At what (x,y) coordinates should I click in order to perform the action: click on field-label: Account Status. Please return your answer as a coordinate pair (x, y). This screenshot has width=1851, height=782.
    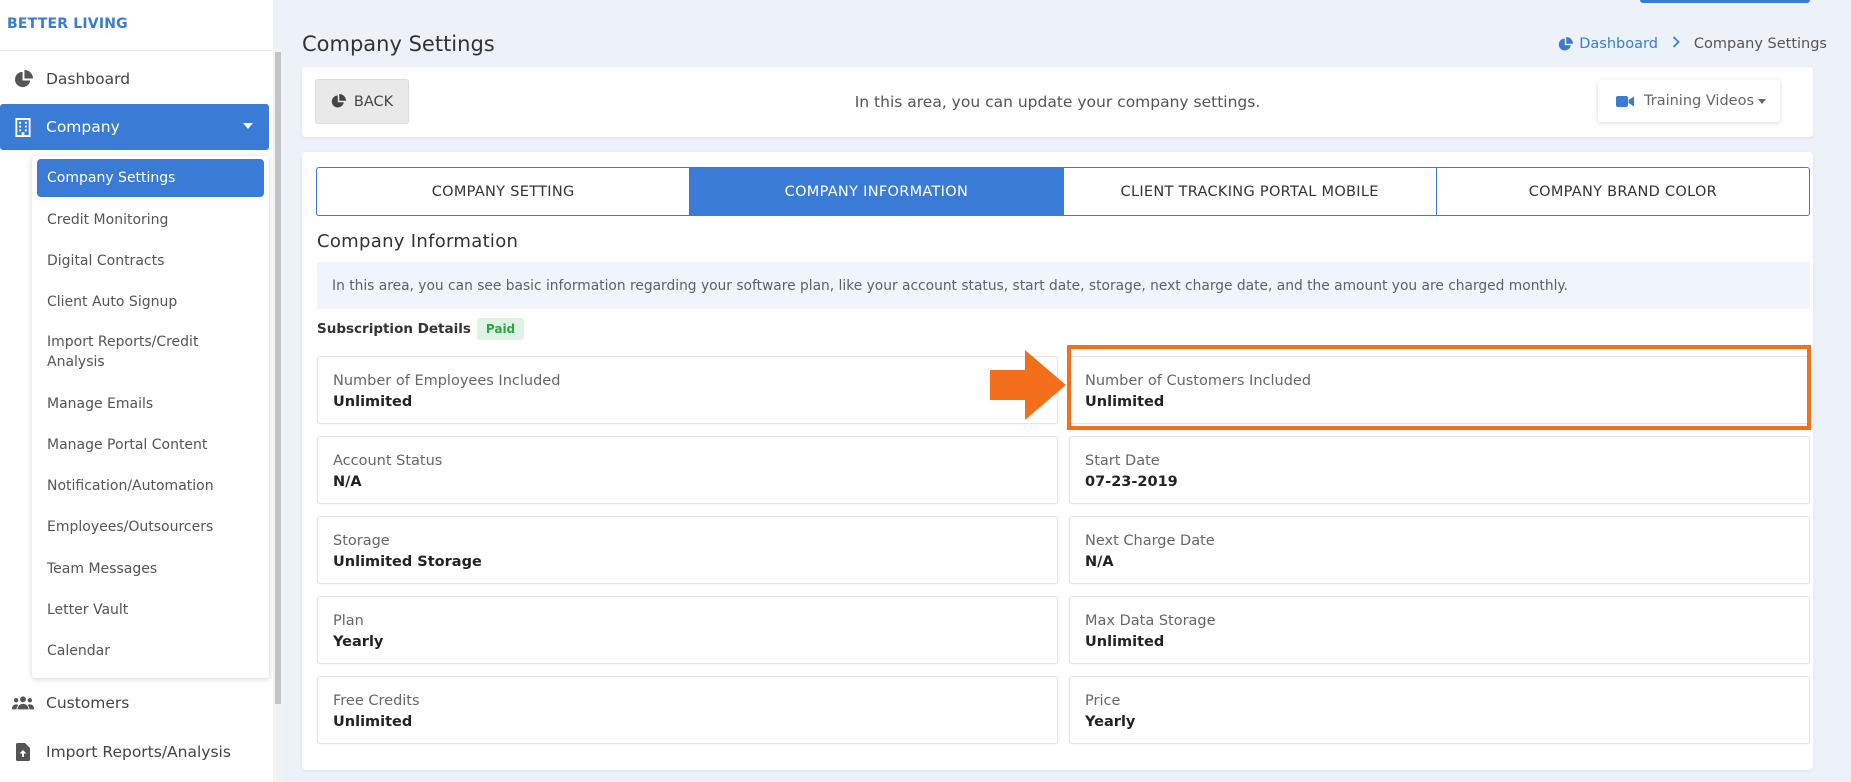
    Looking at the image, I should click on (388, 461).